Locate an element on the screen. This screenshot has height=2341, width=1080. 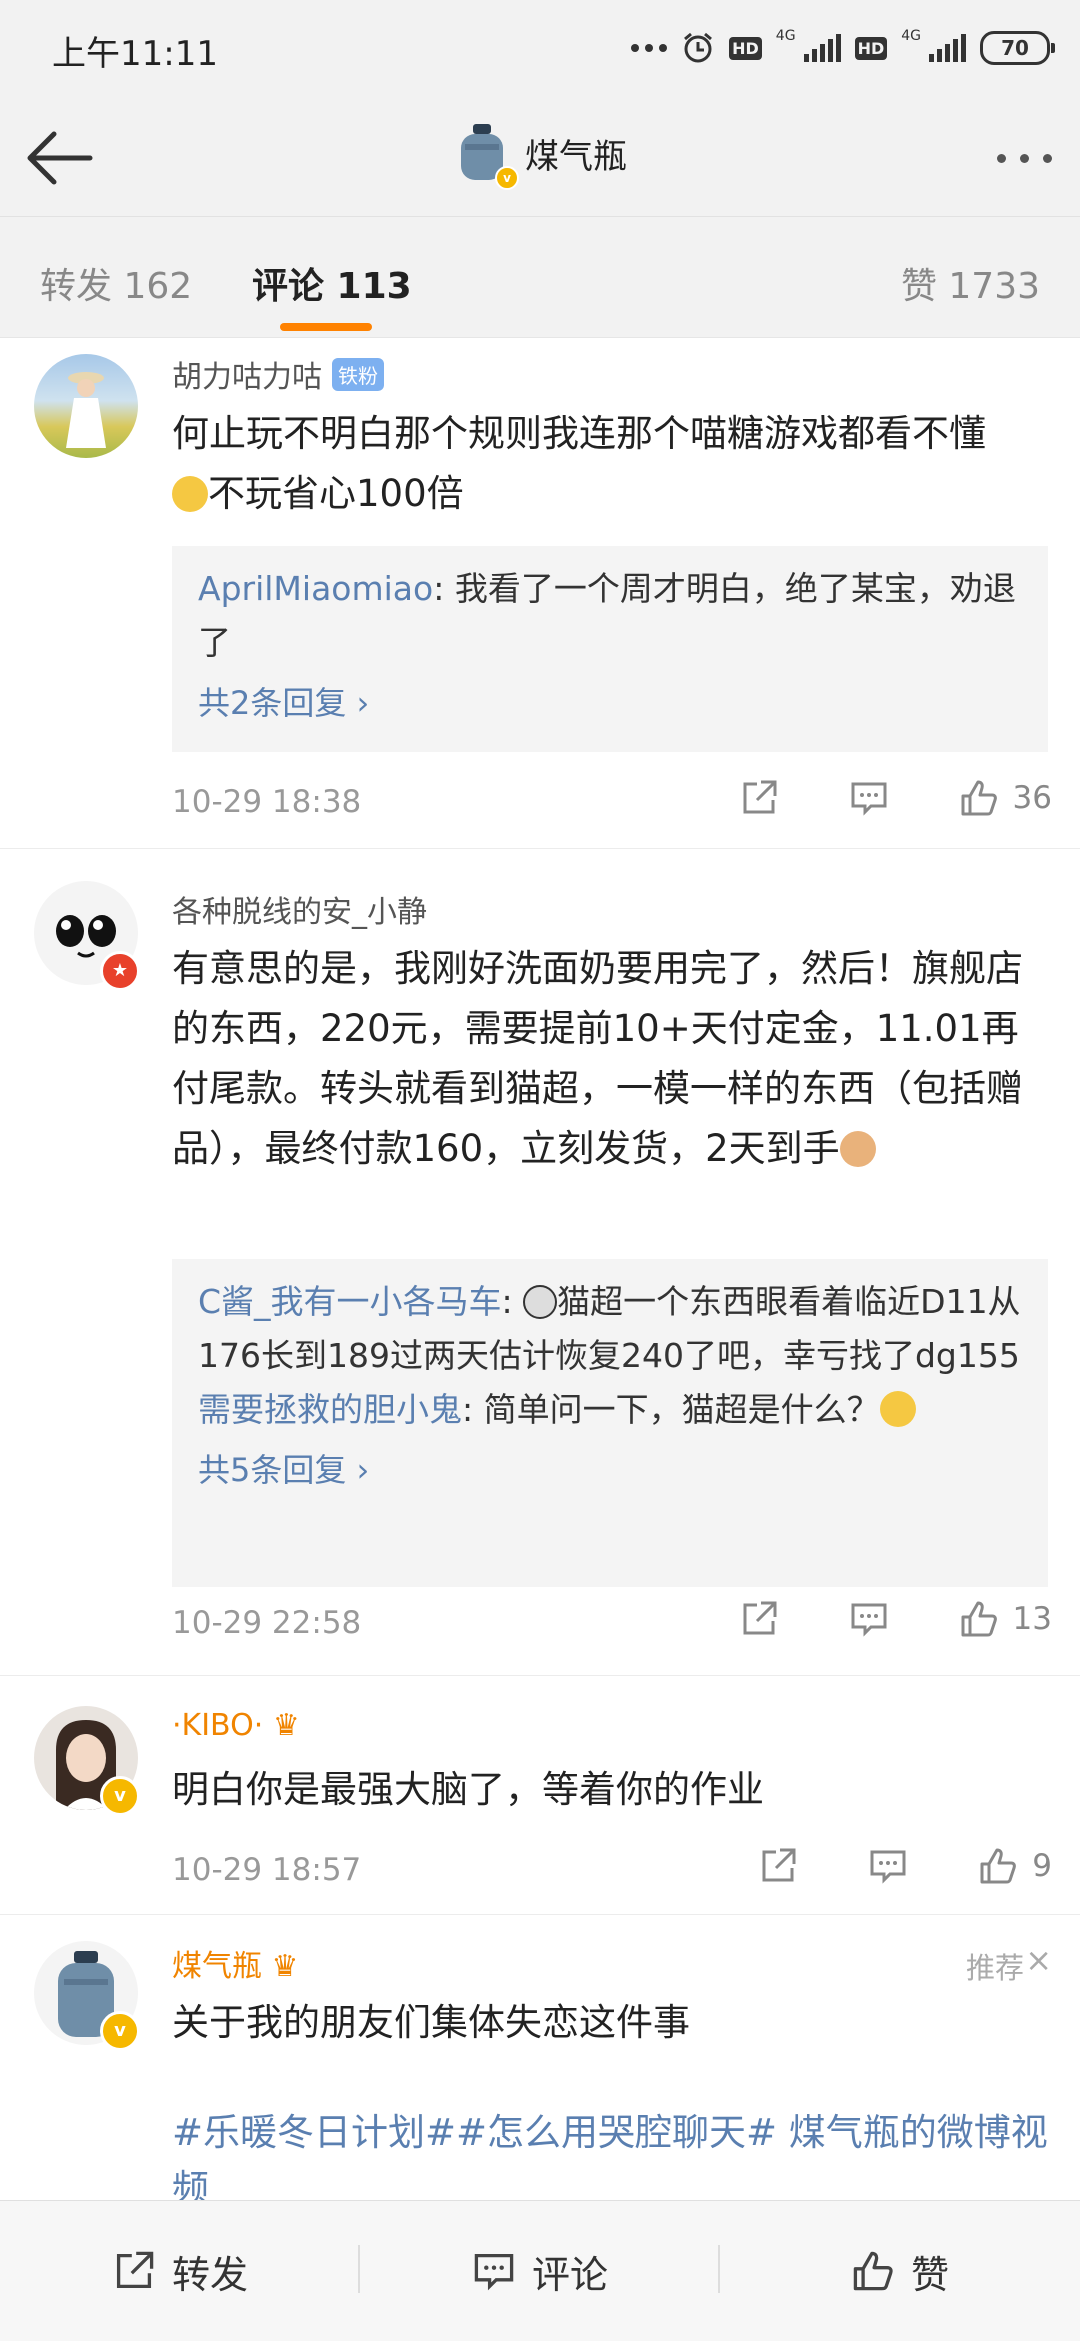
close-icon: × is located at coordinates (1038, 1960).